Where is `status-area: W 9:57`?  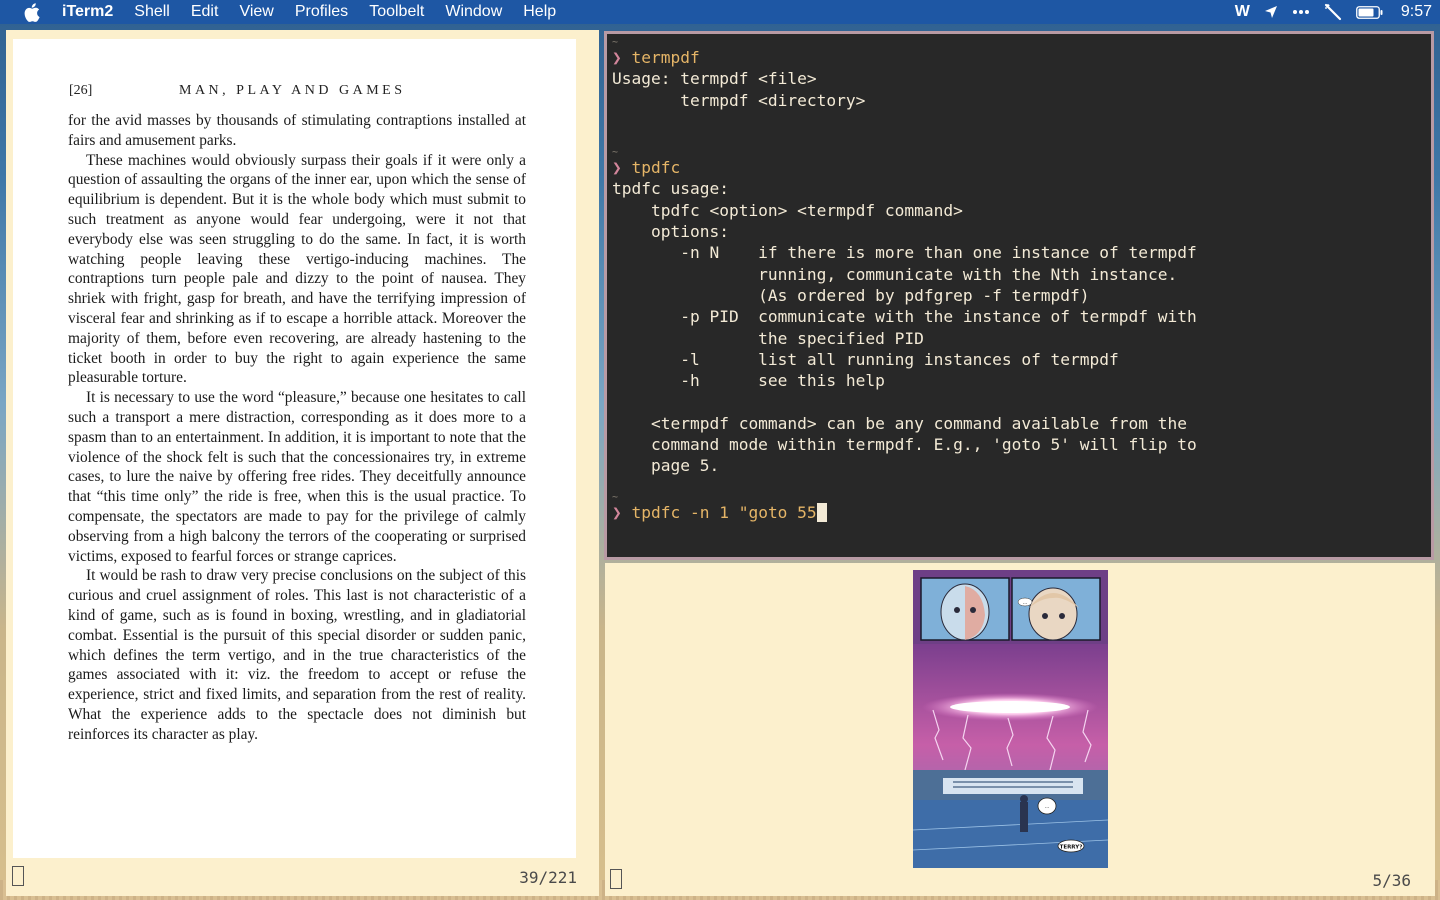 status-area: W 9:57 is located at coordinates (1333, 12).